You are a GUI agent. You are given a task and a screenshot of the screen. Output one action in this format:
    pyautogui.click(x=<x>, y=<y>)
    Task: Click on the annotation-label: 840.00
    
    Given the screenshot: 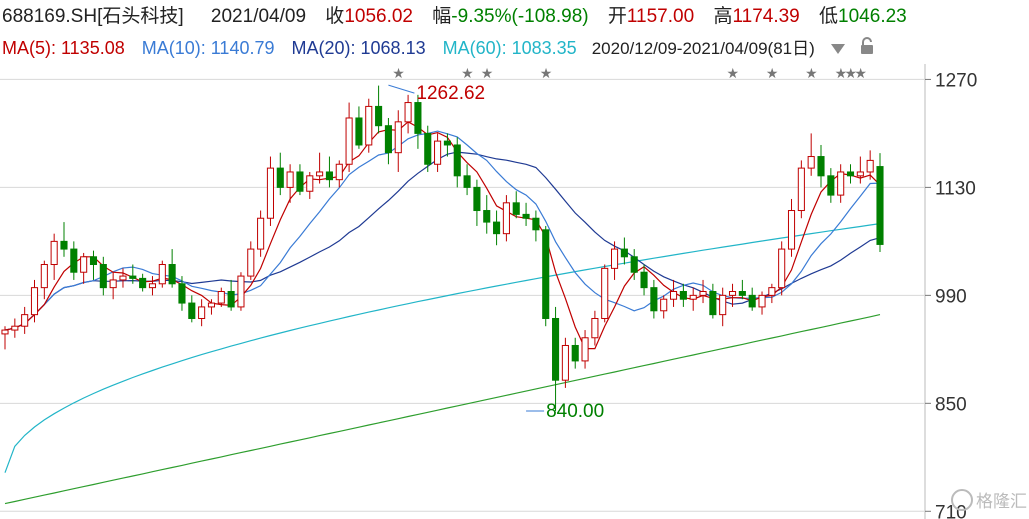 What is the action you would take?
    pyautogui.click(x=575, y=411)
    